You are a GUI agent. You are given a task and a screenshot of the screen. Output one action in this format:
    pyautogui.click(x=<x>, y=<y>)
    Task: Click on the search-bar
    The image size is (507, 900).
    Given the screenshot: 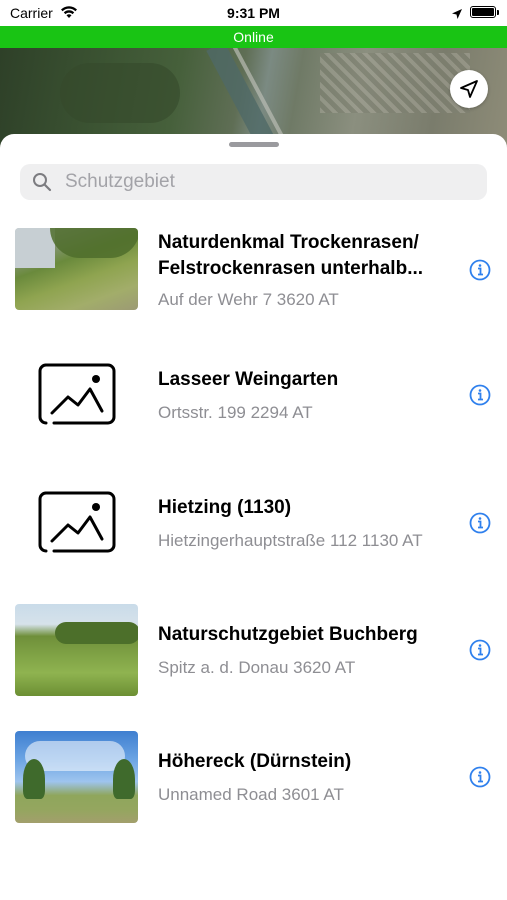 What is the action you would take?
    pyautogui.click(x=253, y=182)
    